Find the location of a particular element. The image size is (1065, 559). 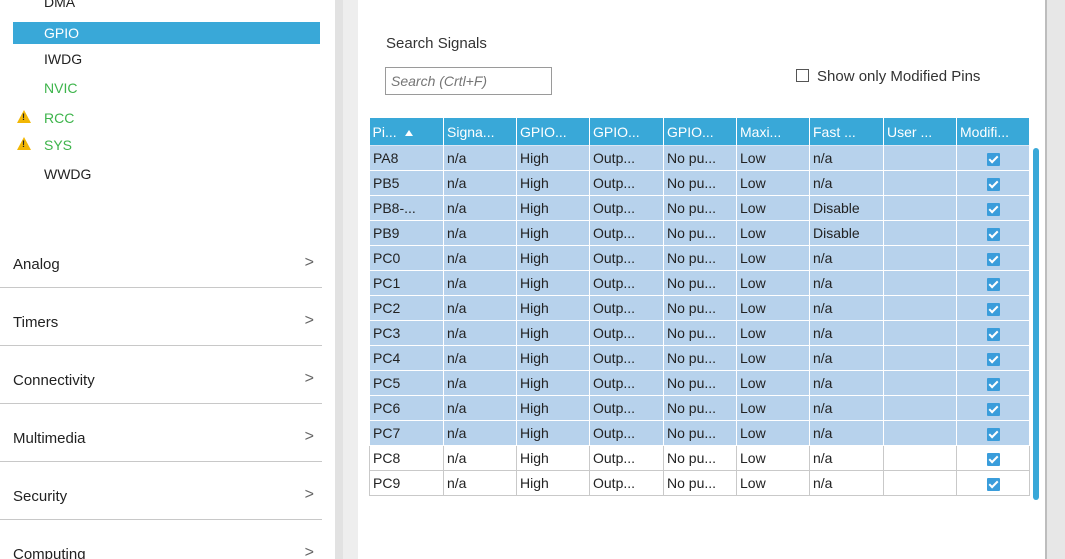

table-row: PB9 n/a High Outp... No pu... Low Disable is located at coordinates (699, 233).